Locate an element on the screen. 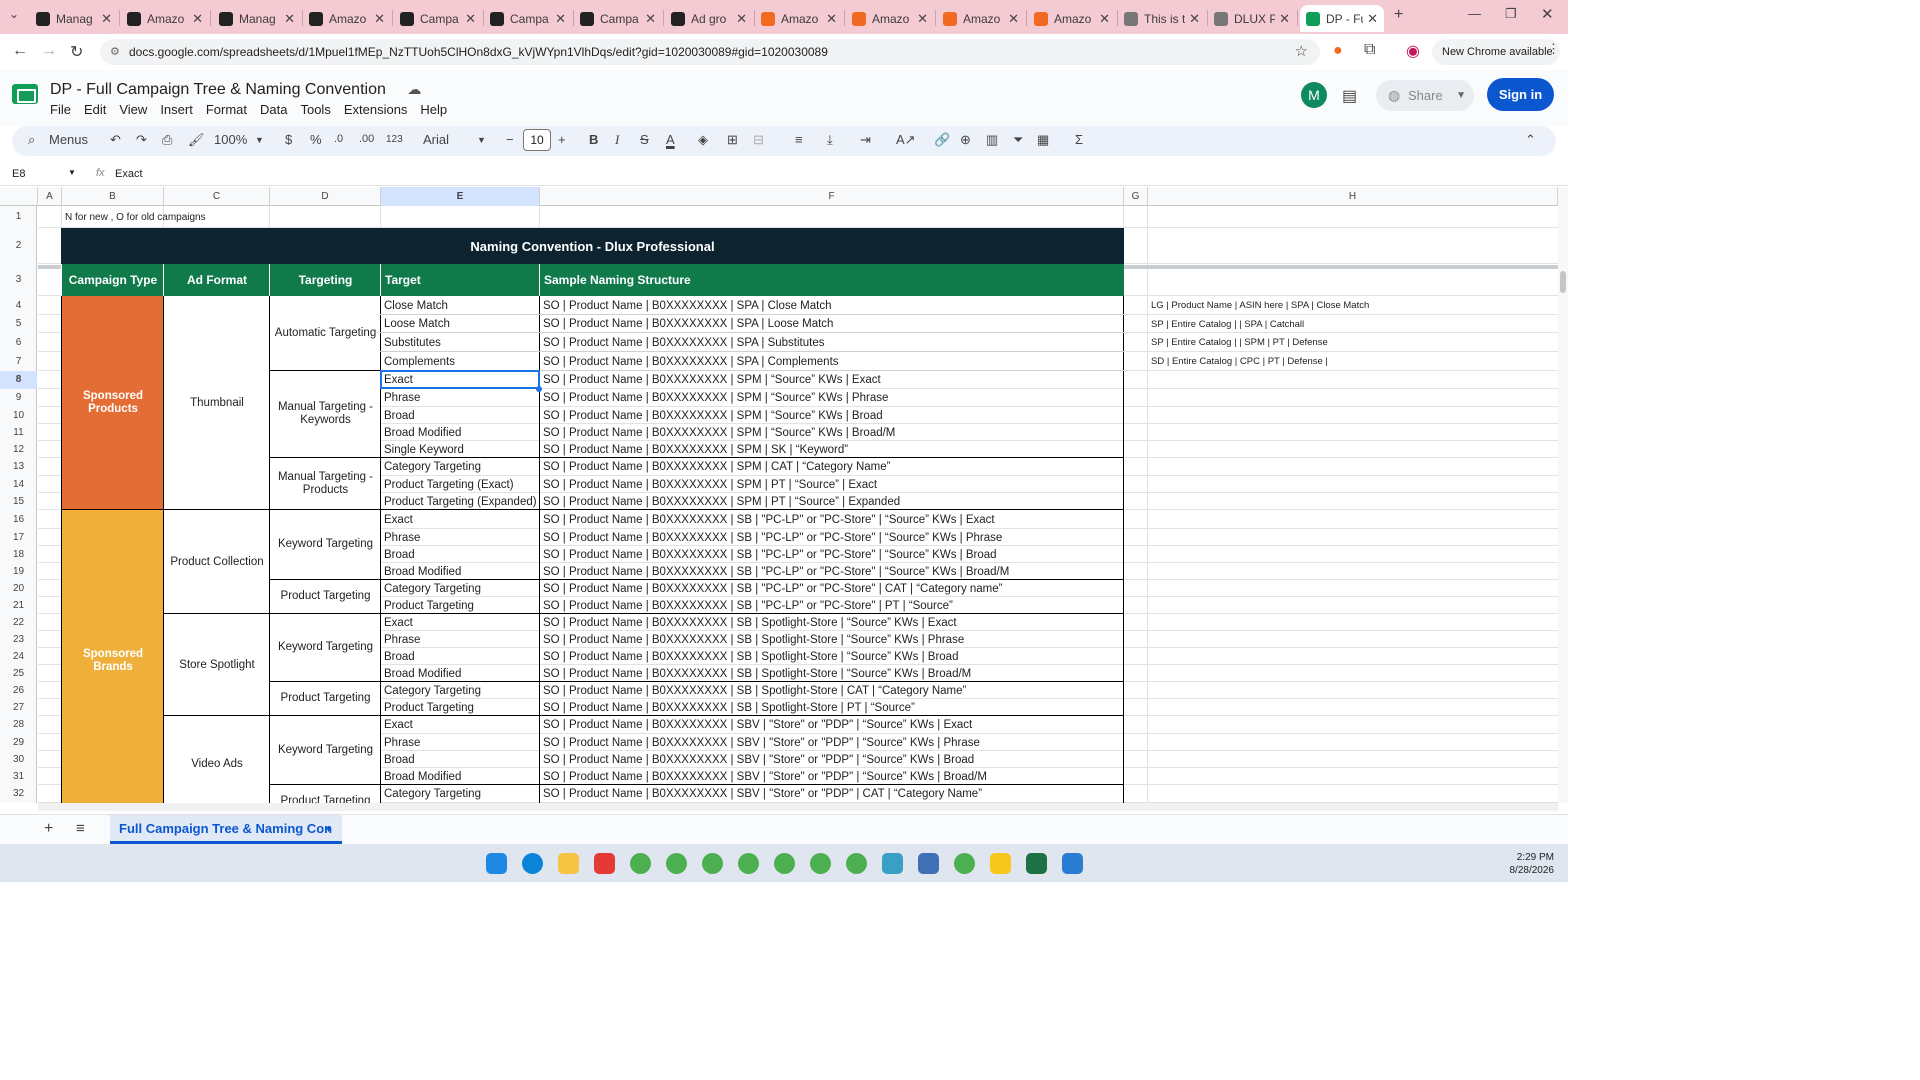 The width and height of the screenshot is (1920, 1080). target-cell: Complements is located at coordinates (460, 361).